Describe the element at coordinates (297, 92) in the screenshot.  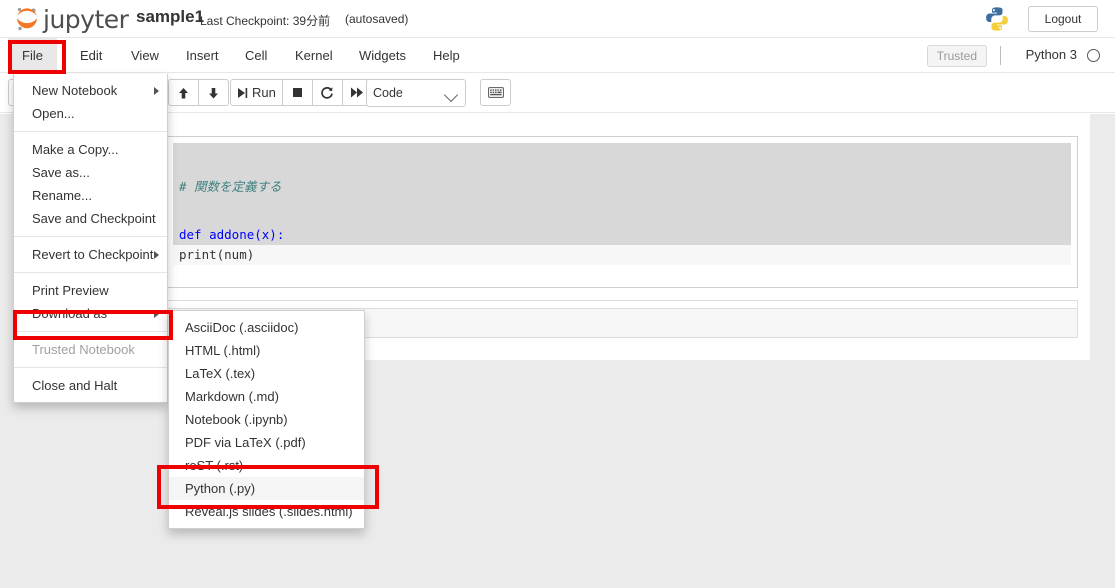
I see `stop-square-icon` at that location.